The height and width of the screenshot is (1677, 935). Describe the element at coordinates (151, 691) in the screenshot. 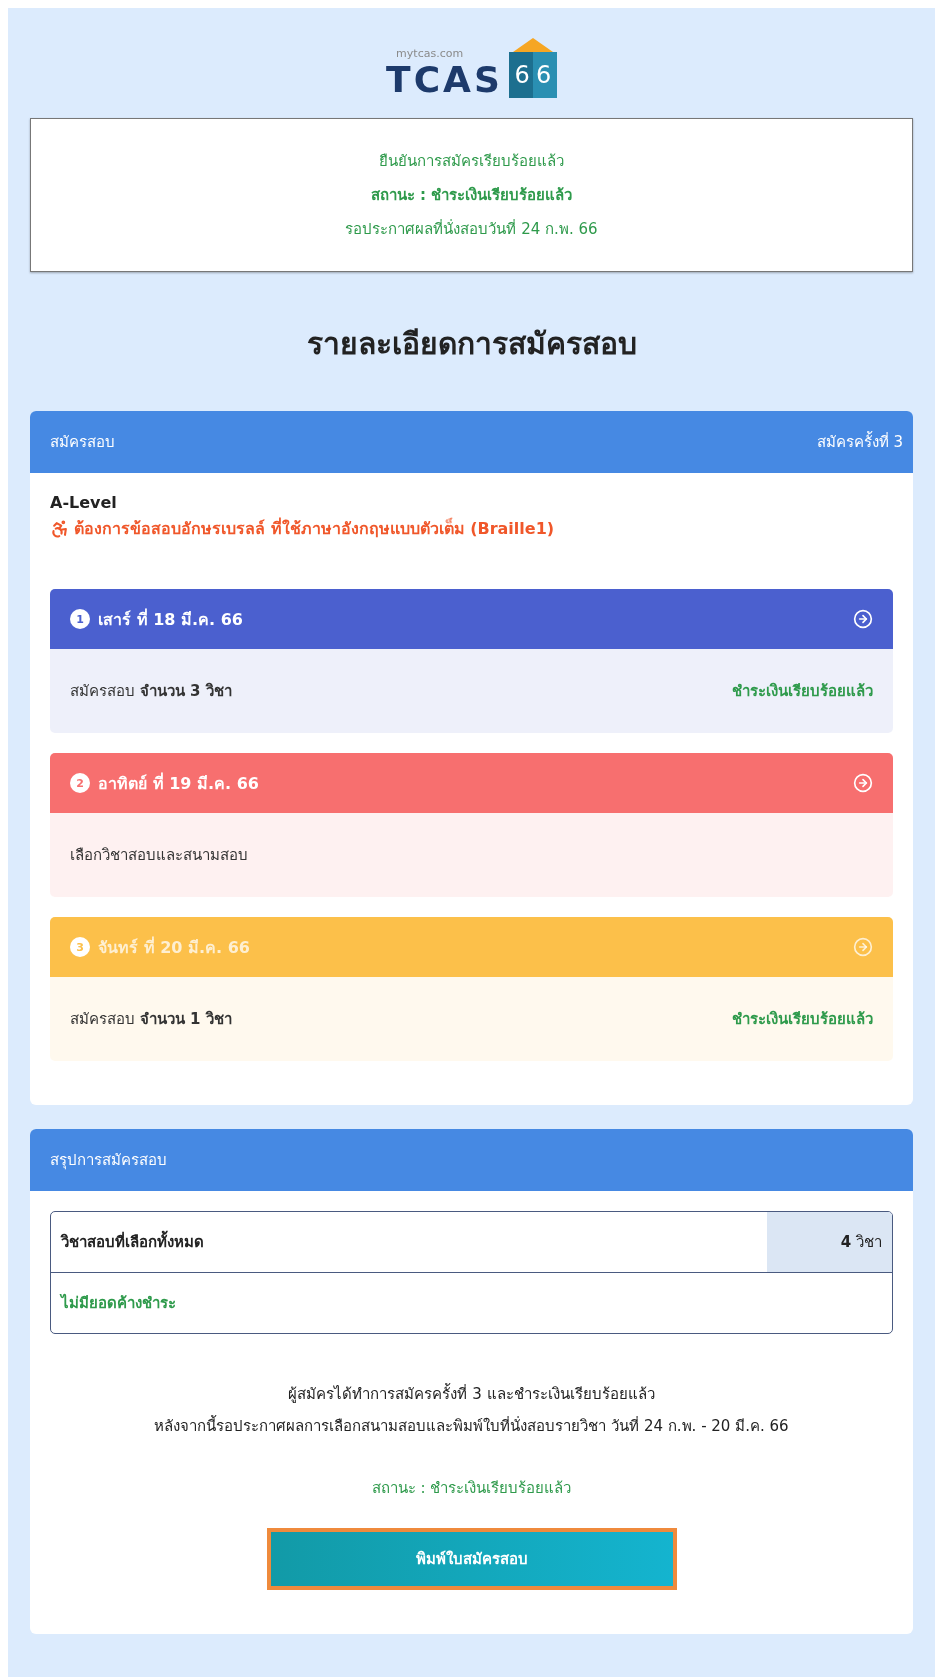

I see `day-detail: สมัครสอบ จำนวน 3 วิชา` at that location.